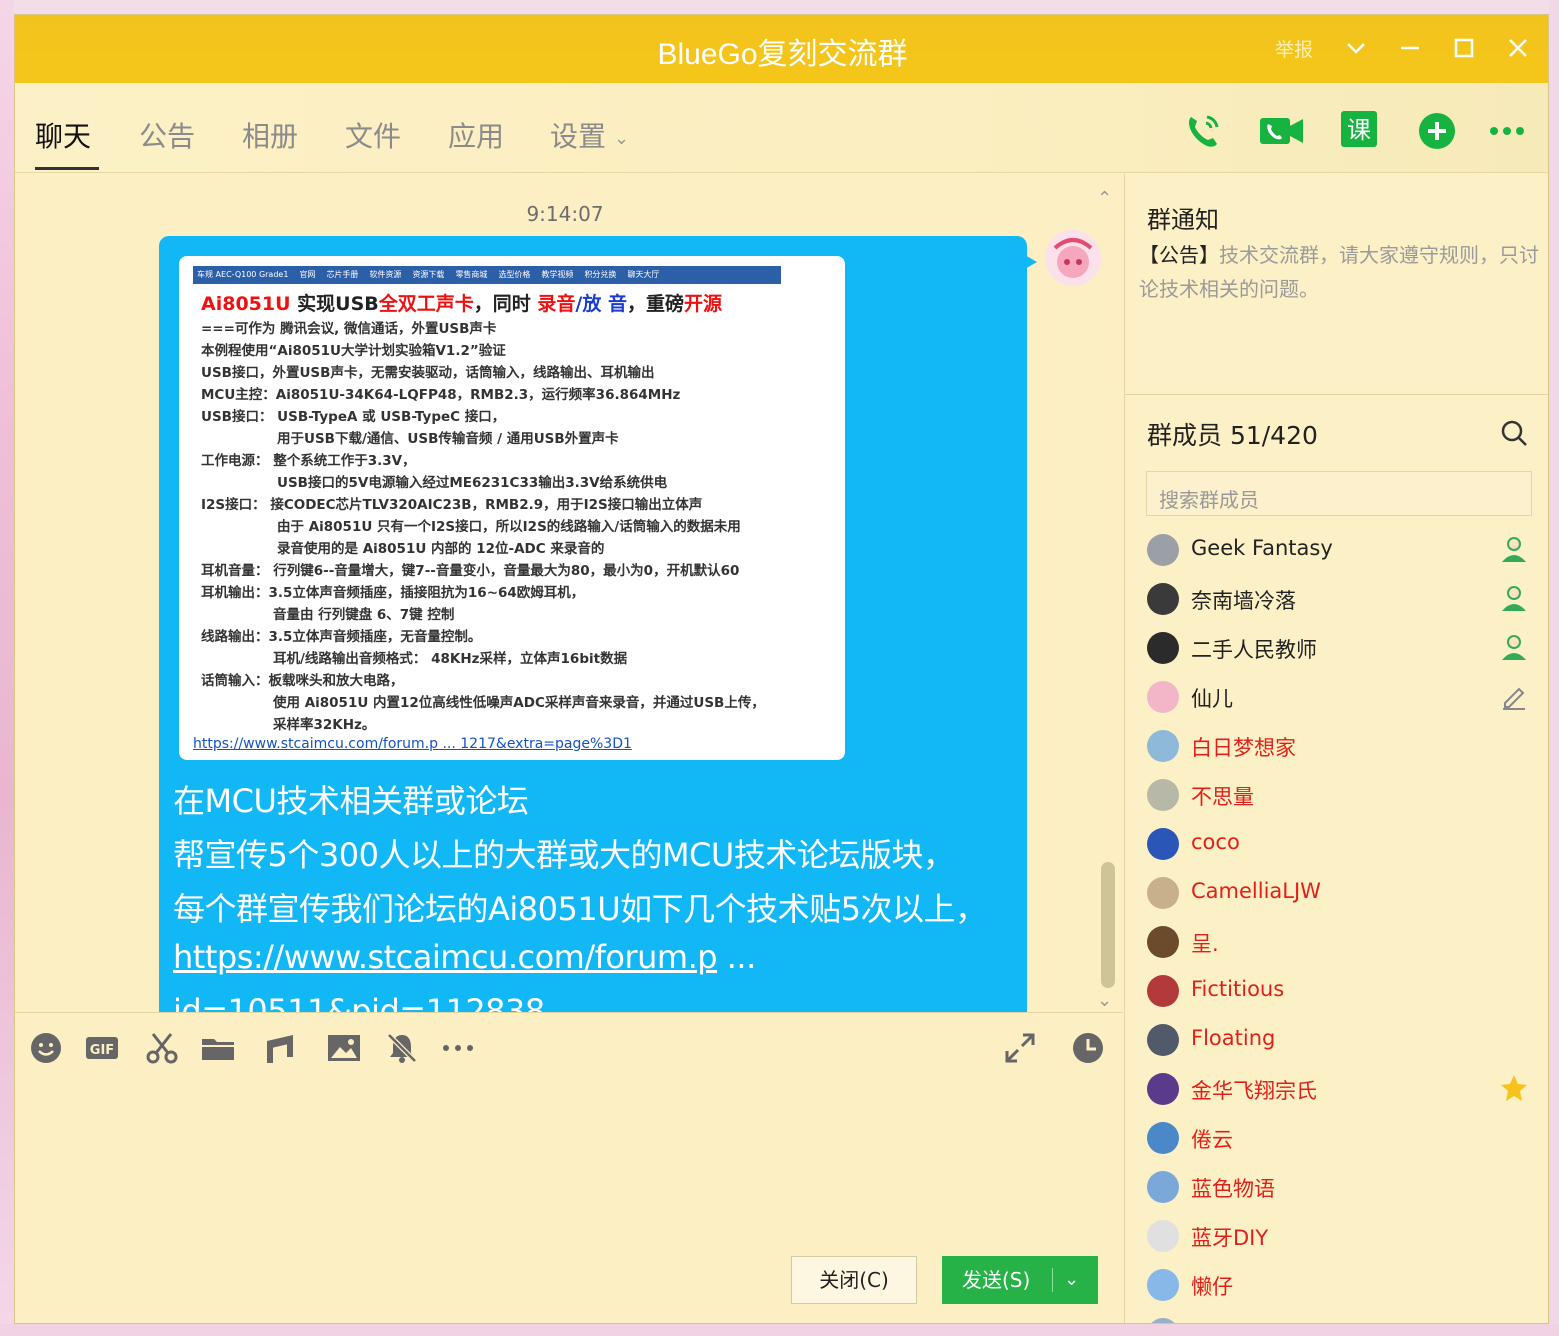 This screenshot has width=1559, height=1336. Describe the element at coordinates (1347, 1236) in the screenshot. I see `member-list-item: 蓝牙DIY` at that location.